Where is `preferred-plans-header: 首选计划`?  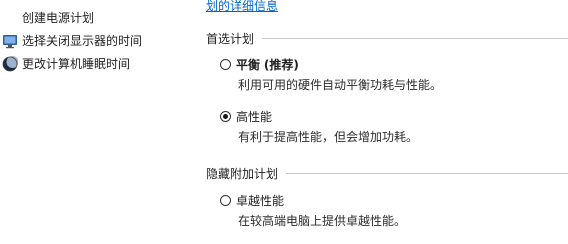 preferred-plans-header: 首选计划 is located at coordinates (387, 38).